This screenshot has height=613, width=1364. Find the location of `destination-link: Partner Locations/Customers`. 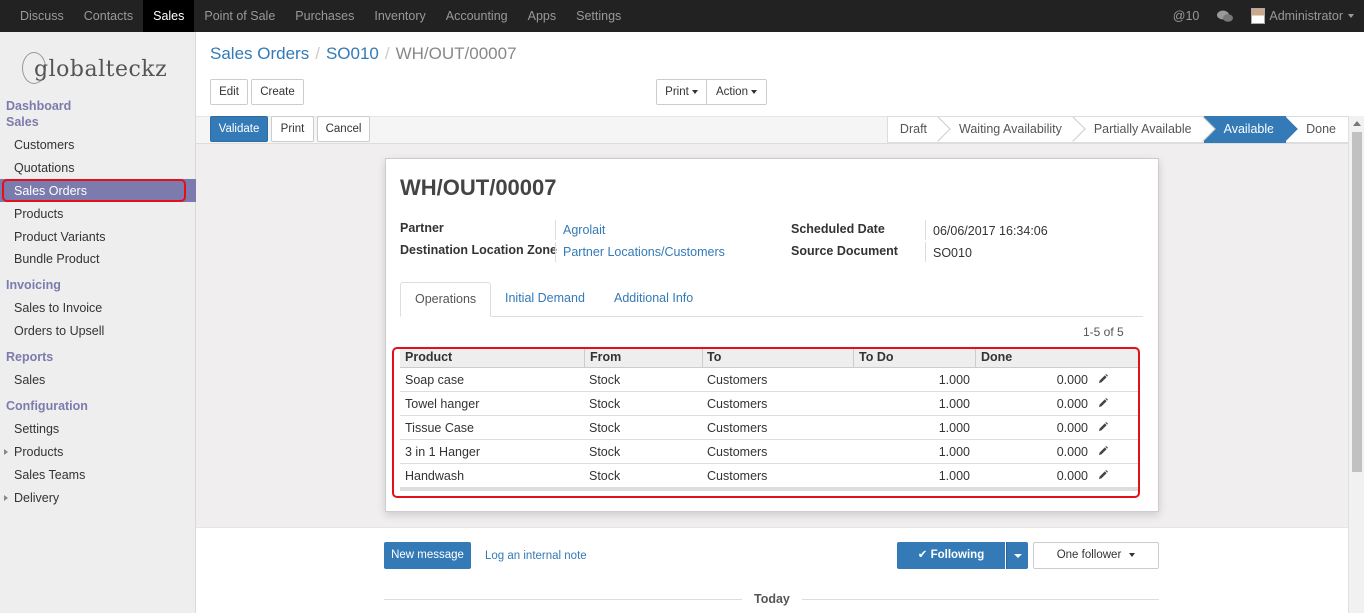

destination-link: Partner Locations/Customers is located at coordinates (644, 252).